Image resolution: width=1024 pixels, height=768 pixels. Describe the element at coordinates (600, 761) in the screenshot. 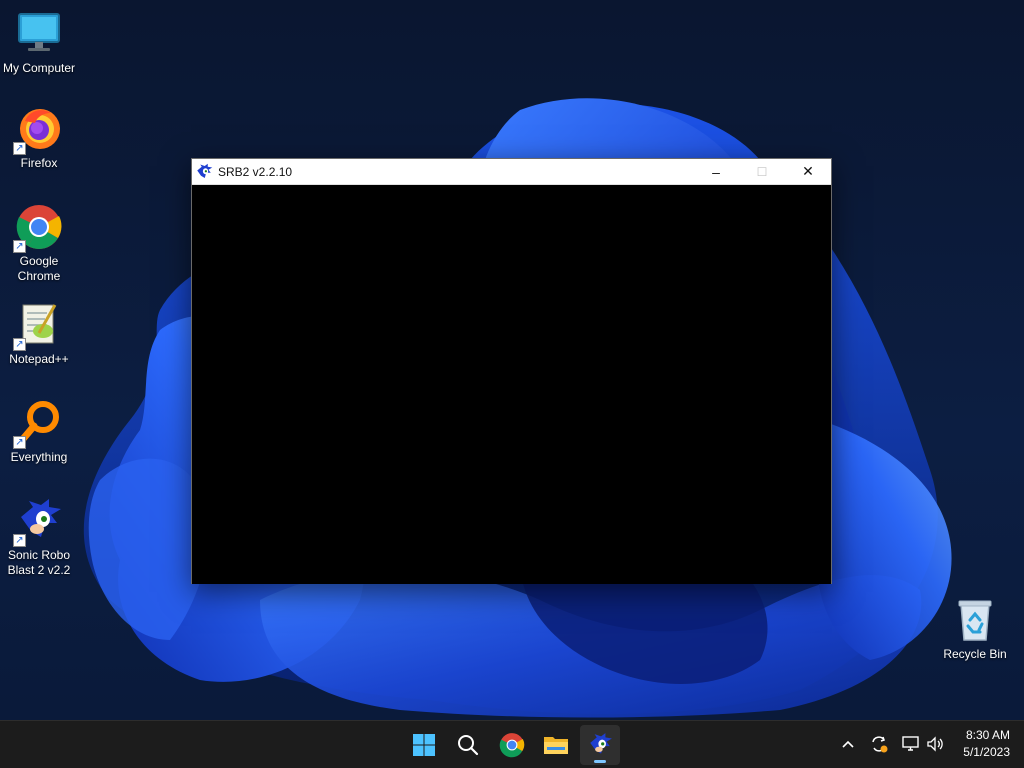

I see `running-indicator` at that location.